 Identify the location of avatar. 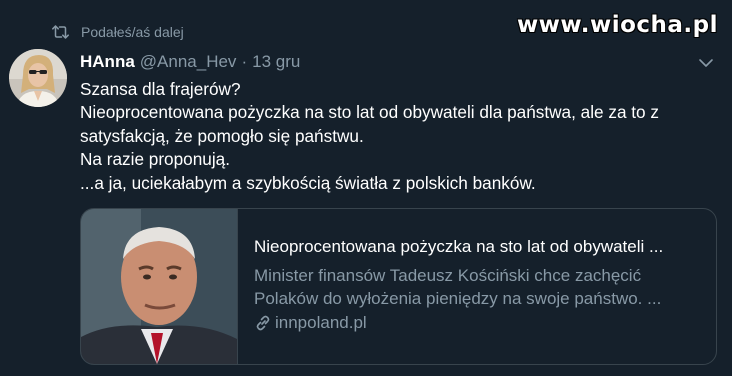
(38, 78).